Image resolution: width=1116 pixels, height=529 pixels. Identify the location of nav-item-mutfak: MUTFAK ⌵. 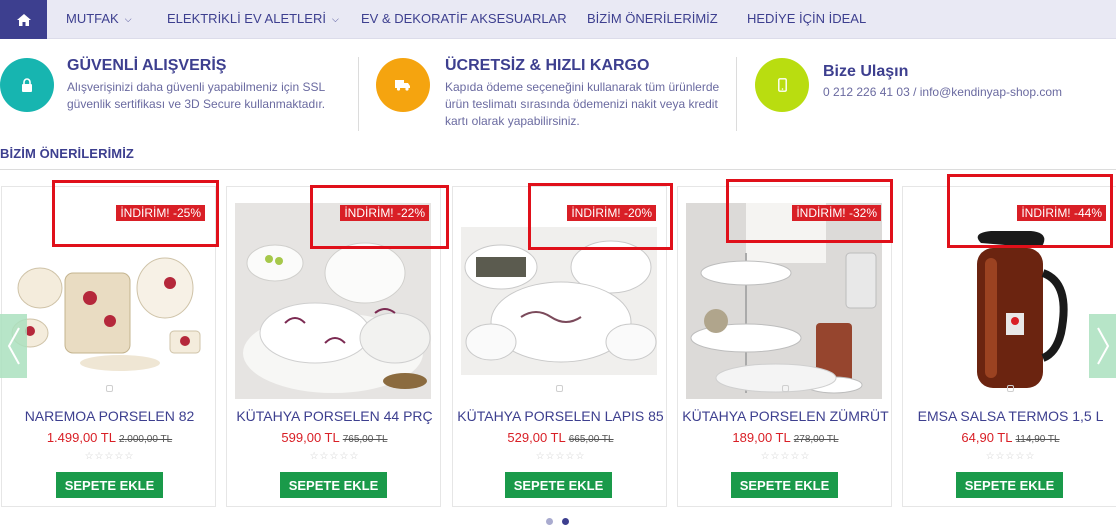
(99, 19).